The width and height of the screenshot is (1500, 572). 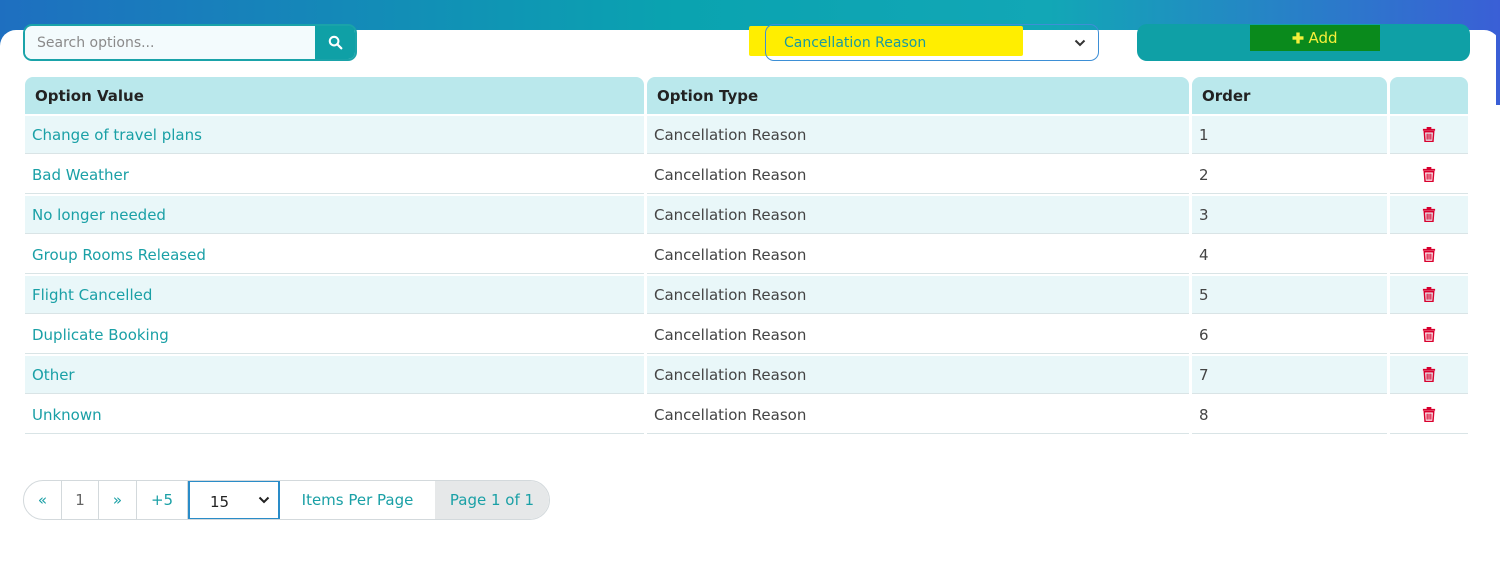 I want to click on search-input, so click(x=170, y=42).